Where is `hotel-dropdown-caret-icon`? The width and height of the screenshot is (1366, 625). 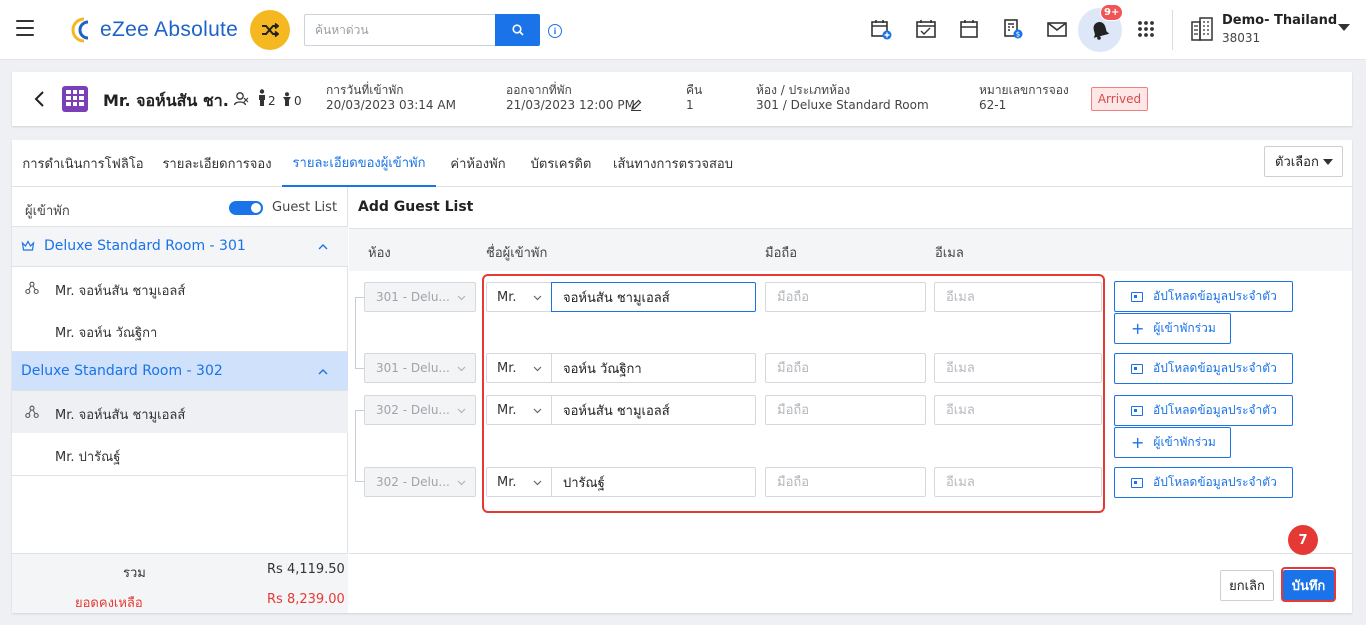
hotel-dropdown-caret-icon is located at coordinates (1344, 27).